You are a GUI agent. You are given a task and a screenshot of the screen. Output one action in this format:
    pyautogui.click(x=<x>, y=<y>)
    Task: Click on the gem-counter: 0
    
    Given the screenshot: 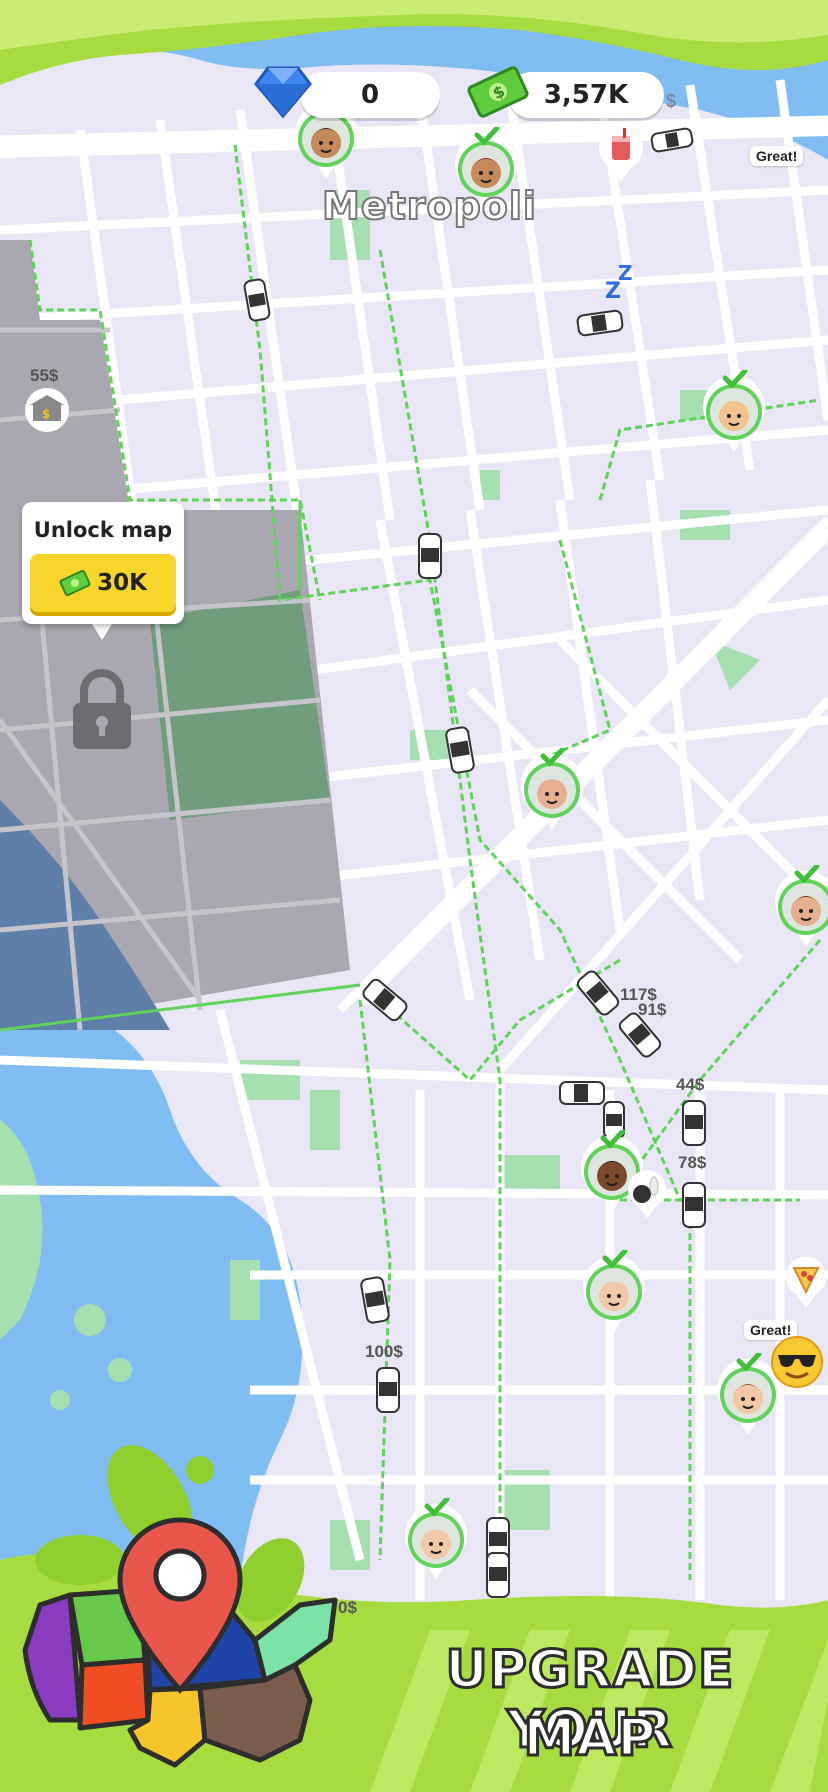 What is the action you would take?
    pyautogui.click(x=370, y=95)
    